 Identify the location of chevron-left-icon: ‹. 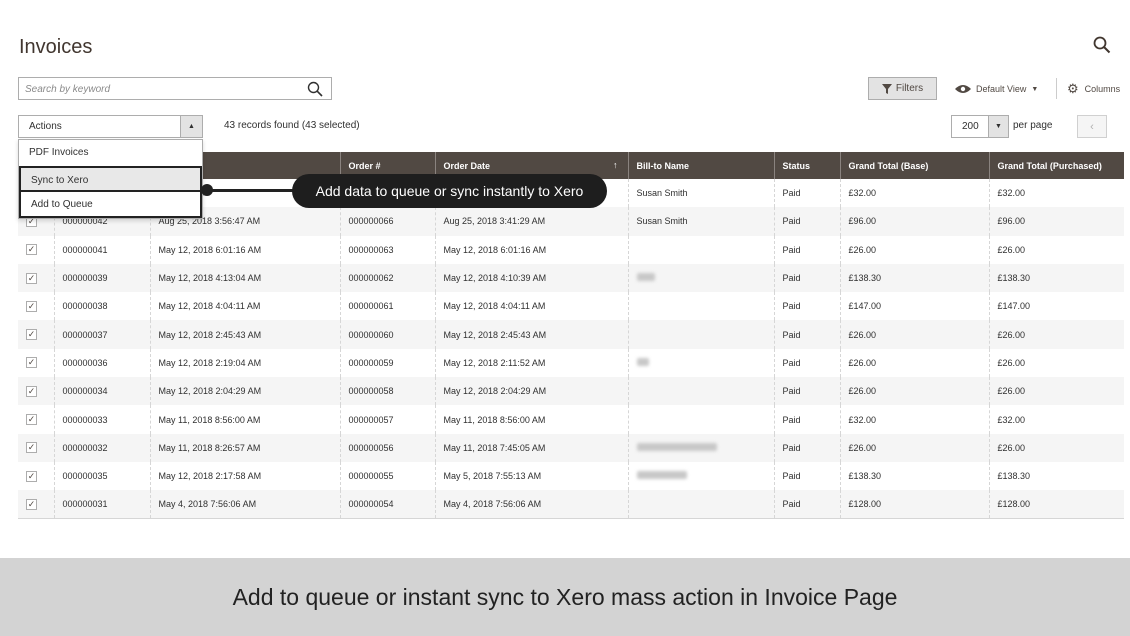
(1092, 126).